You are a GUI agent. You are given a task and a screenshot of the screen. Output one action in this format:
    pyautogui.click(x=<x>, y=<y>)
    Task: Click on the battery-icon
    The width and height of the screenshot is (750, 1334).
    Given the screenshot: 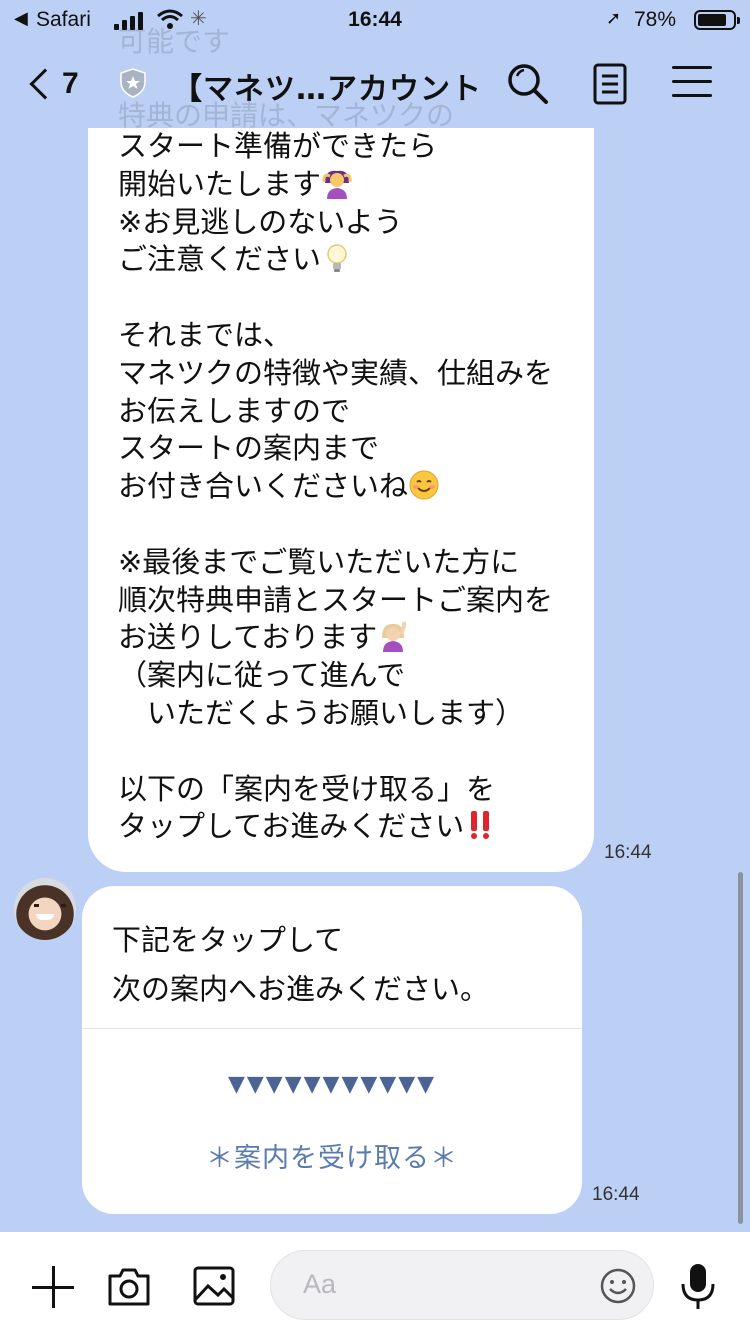 What is the action you would take?
    pyautogui.click(x=717, y=20)
    